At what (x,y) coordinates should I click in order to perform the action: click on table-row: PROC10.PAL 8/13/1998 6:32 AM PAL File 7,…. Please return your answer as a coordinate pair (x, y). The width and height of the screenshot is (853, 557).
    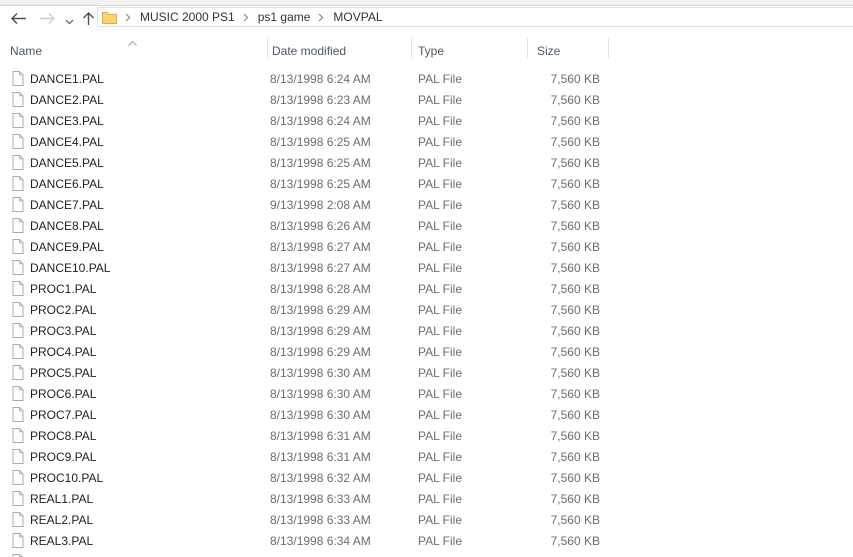
    Looking at the image, I should click on (426, 477).